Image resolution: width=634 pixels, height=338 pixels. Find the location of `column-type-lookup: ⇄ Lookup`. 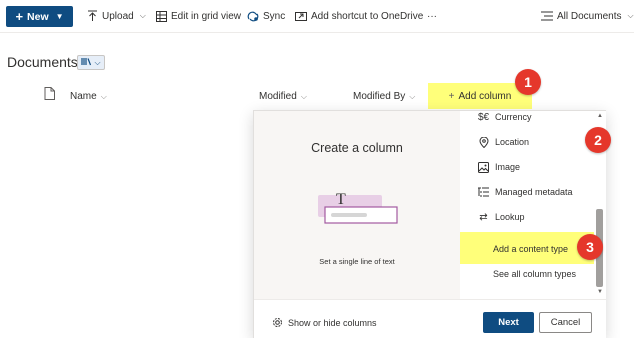

column-type-lookup: ⇄ Lookup is located at coordinates (501, 217).